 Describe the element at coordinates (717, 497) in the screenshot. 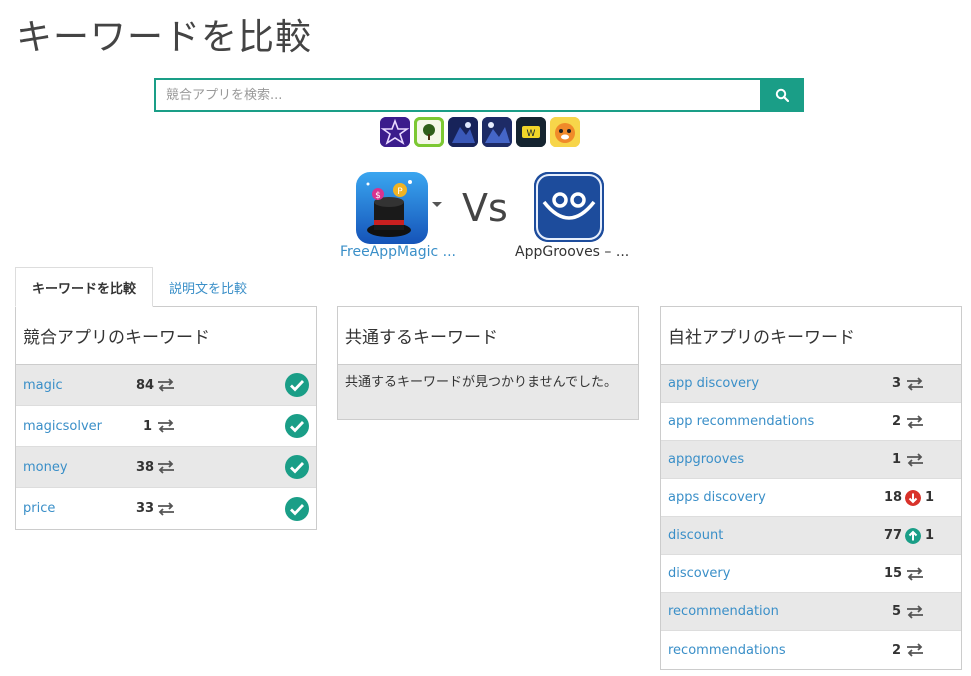

I see `keyword-link: apps discovery` at that location.